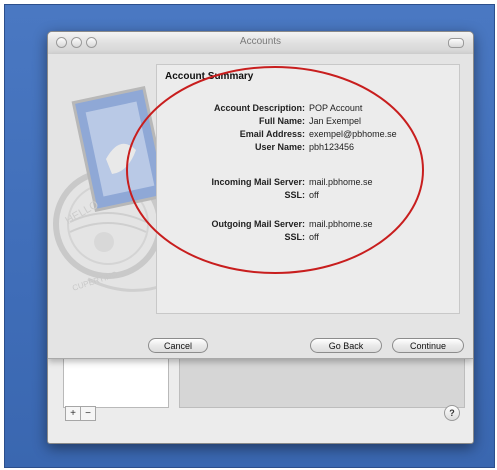 This screenshot has height=470, width=497. I want to click on summary-label: User Name:, so click(279, 147).